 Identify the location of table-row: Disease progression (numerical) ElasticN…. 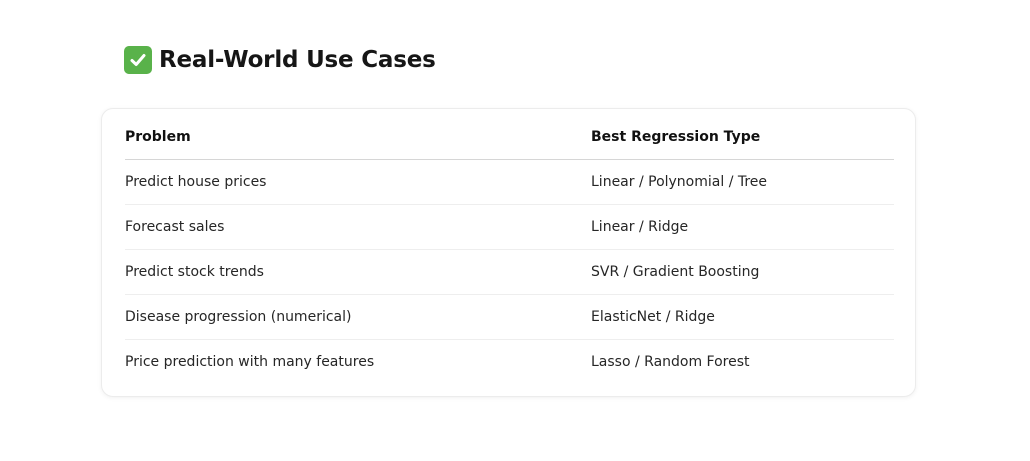
(509, 317).